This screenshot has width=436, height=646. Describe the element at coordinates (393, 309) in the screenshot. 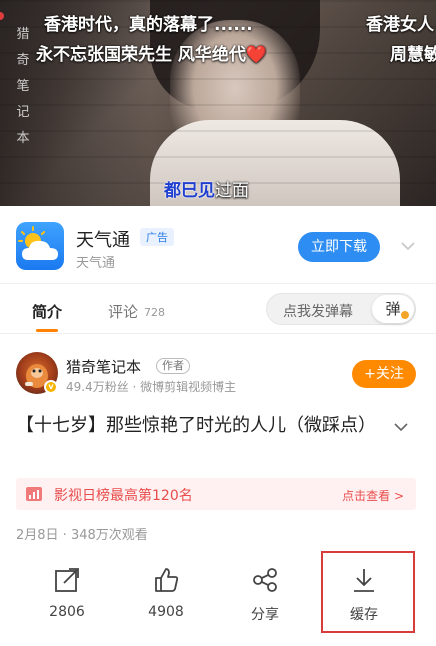

I see `danmu-toggle: 弹` at that location.